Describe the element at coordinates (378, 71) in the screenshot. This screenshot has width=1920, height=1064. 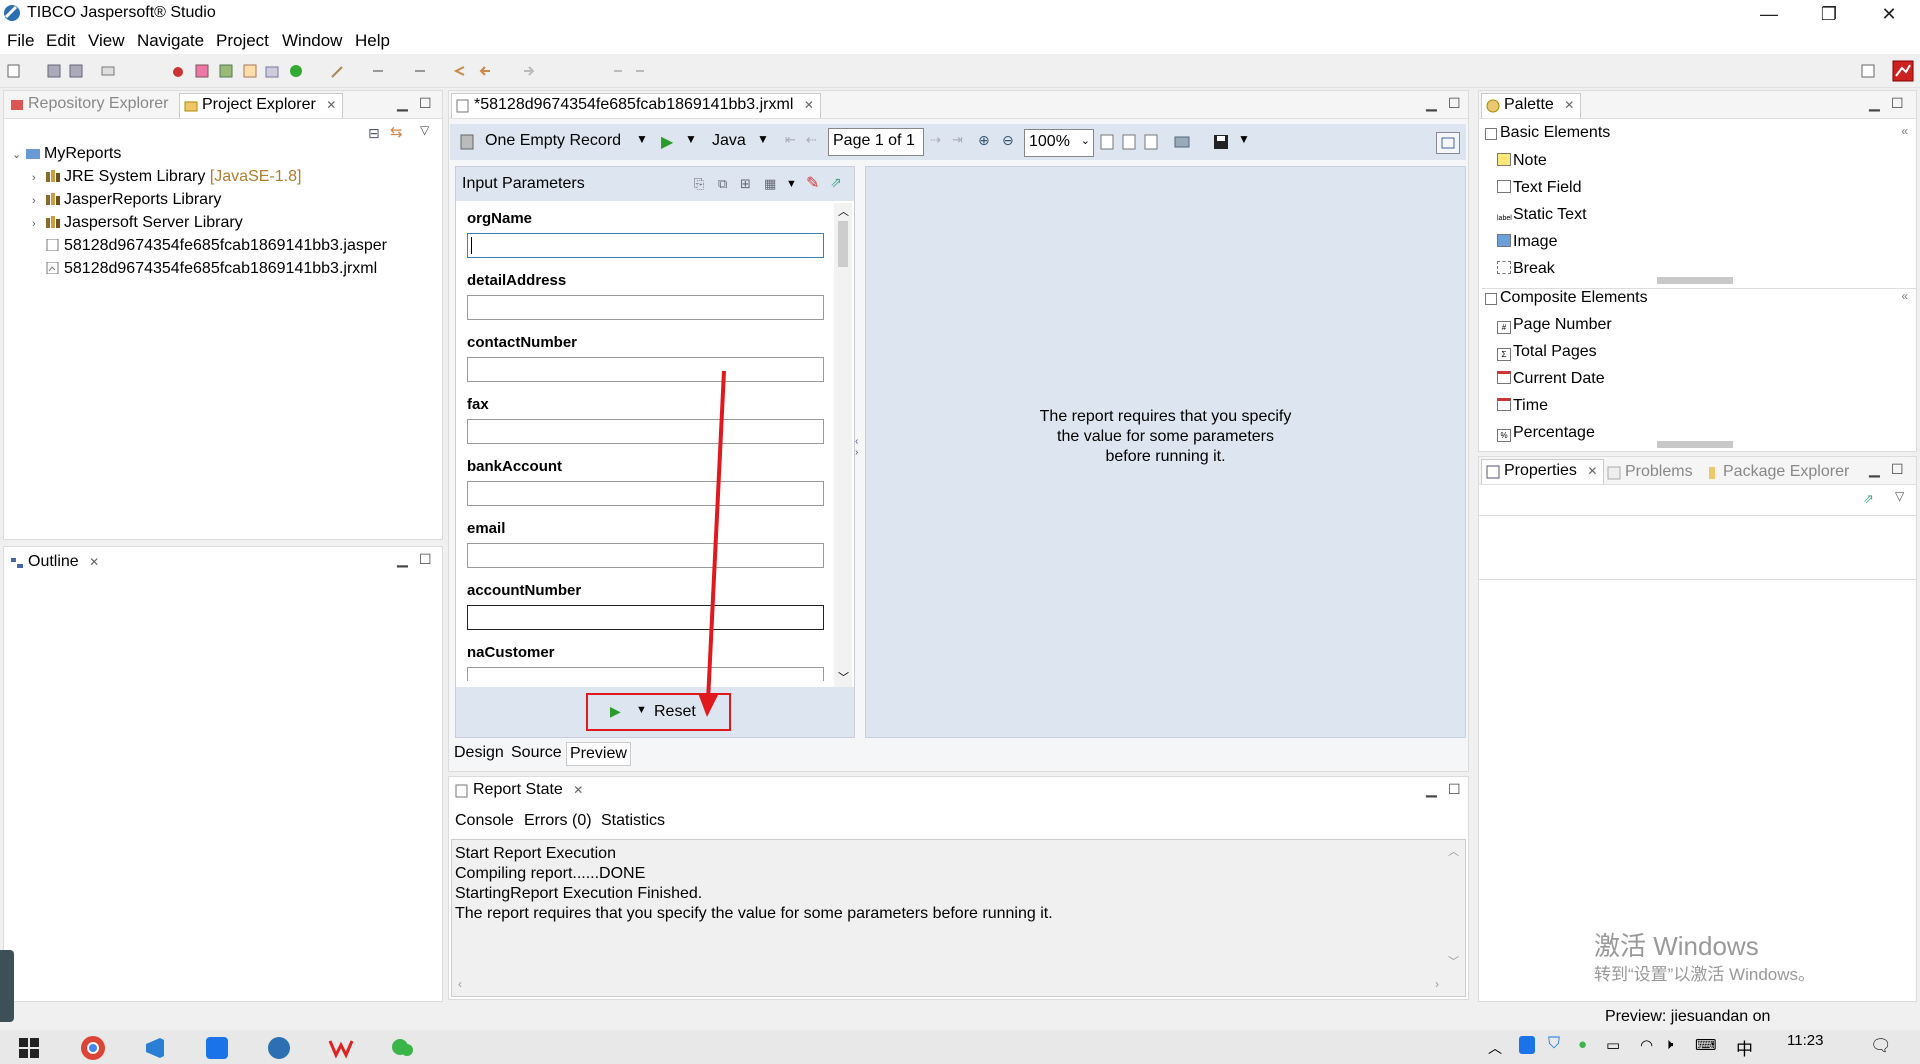
I see `next-annotation-icon` at that location.